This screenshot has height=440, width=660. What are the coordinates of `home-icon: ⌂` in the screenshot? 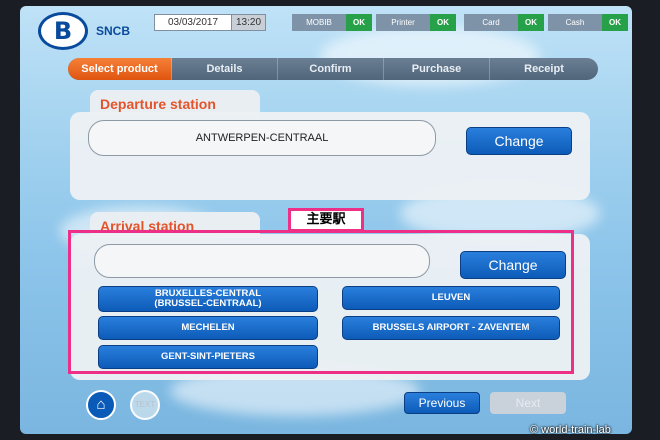 It's located at (101, 405).